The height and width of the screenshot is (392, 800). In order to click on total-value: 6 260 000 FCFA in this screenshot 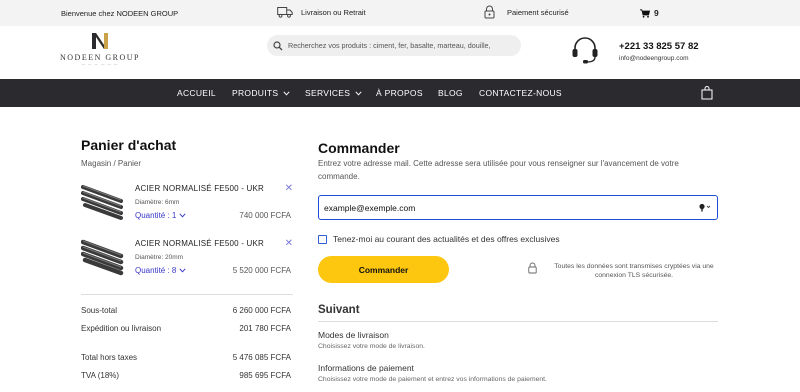, I will do `click(261, 310)`.